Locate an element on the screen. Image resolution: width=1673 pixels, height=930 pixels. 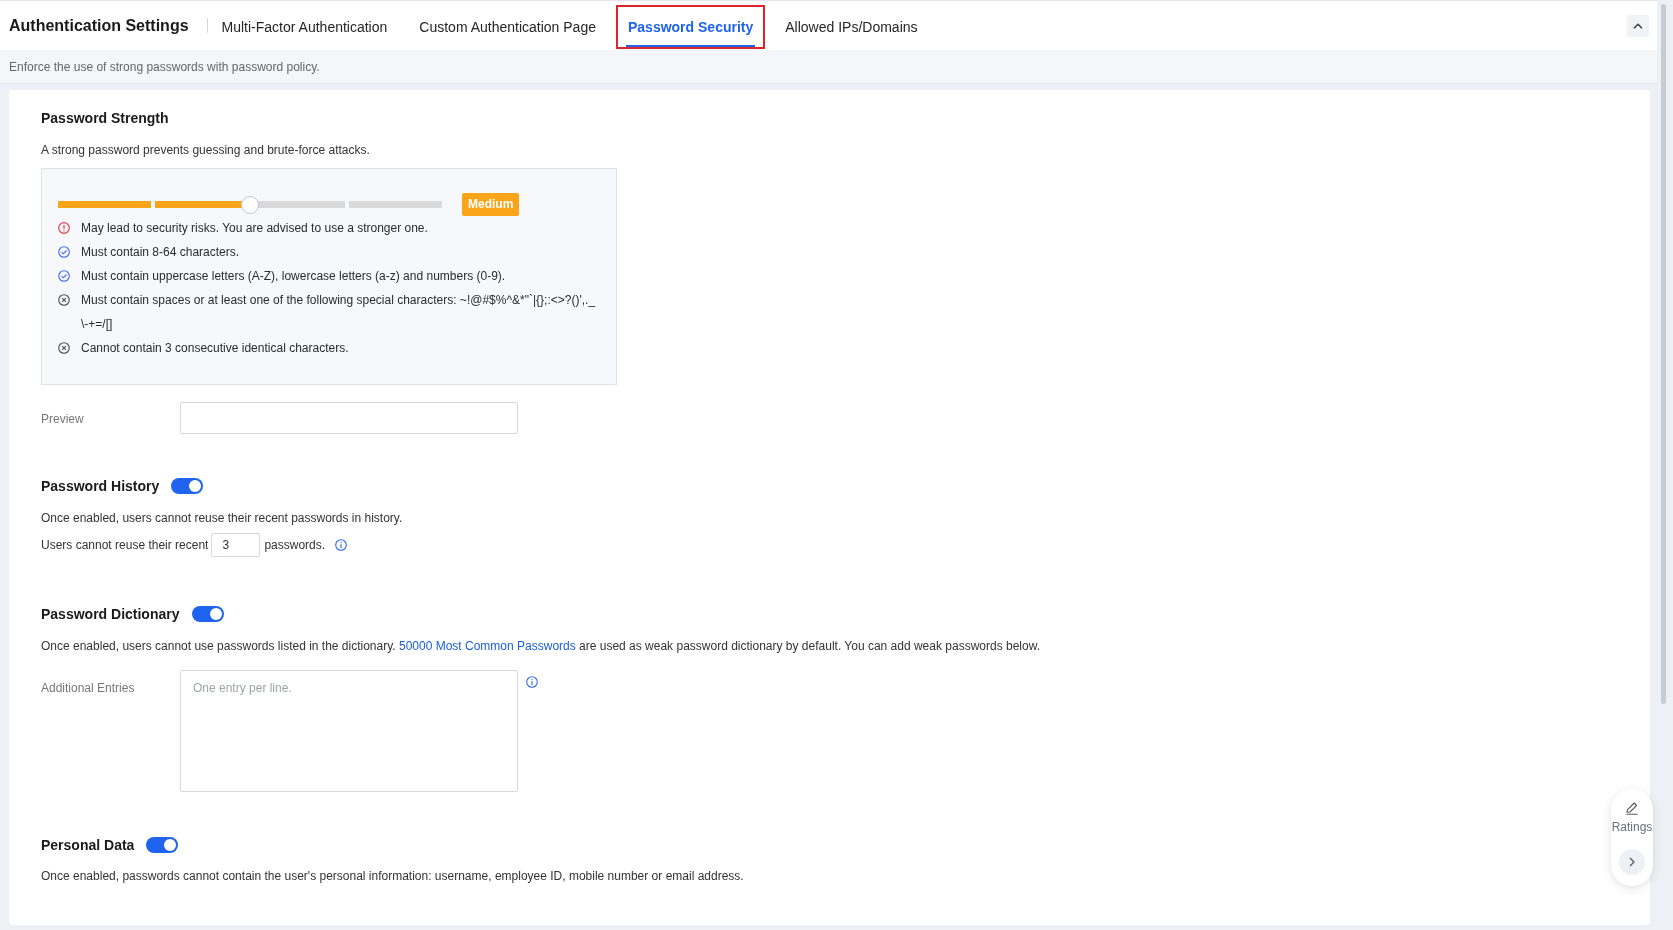
strength-badge: Medium is located at coordinates (491, 204).